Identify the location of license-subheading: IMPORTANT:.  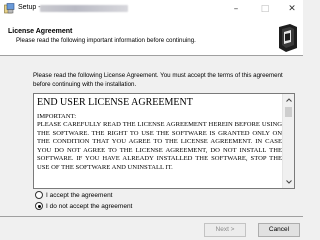
(57, 116).